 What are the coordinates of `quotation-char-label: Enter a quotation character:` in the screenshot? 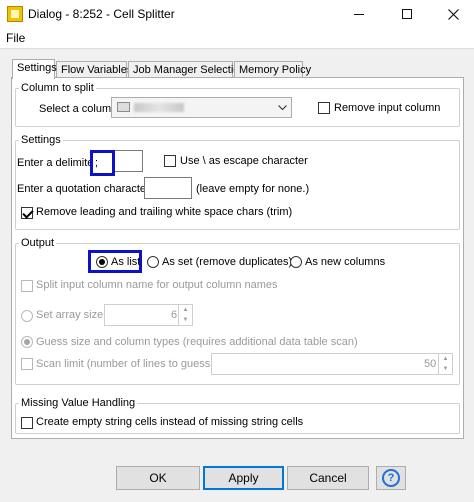 It's located at (85, 189).